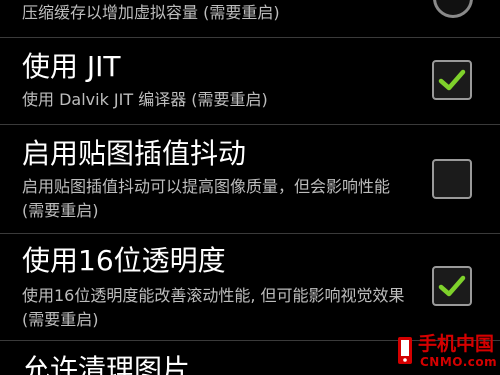  I want to click on checkbox-unchecked-icon, so click(452, 179).